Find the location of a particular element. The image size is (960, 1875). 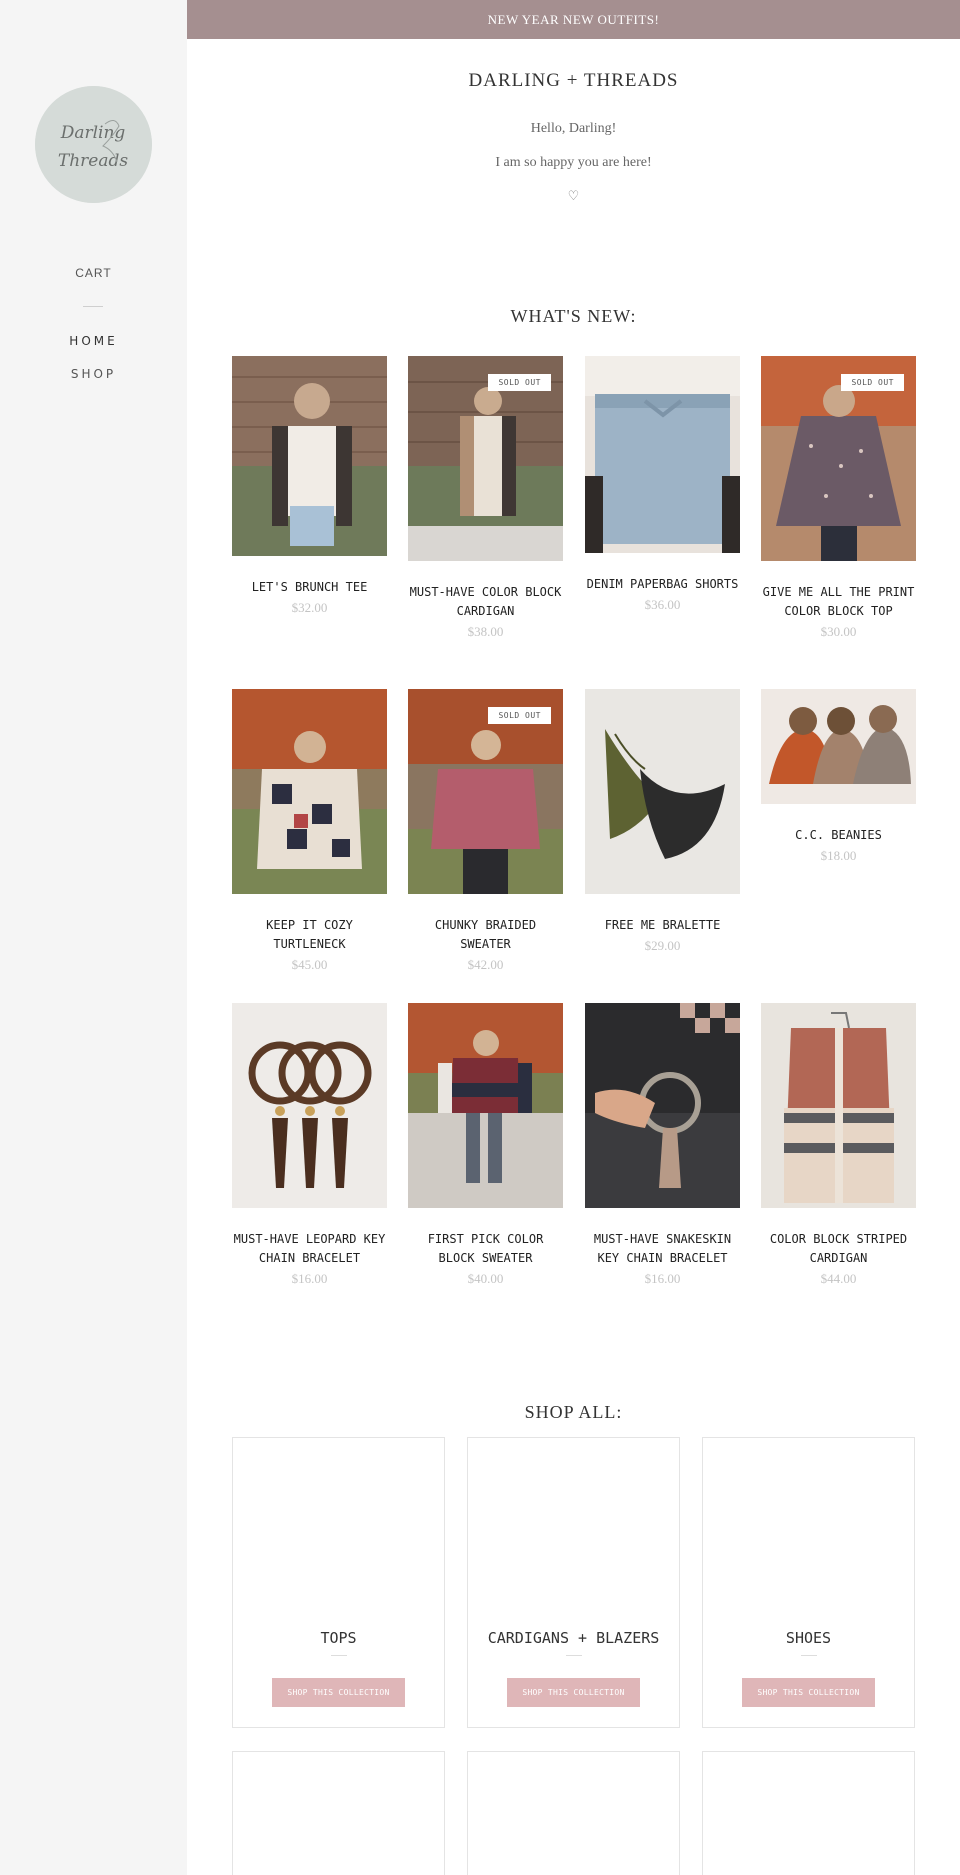

product-name: COLOR BLOCK STRIPED CARDIGAN is located at coordinates (838, 1249).